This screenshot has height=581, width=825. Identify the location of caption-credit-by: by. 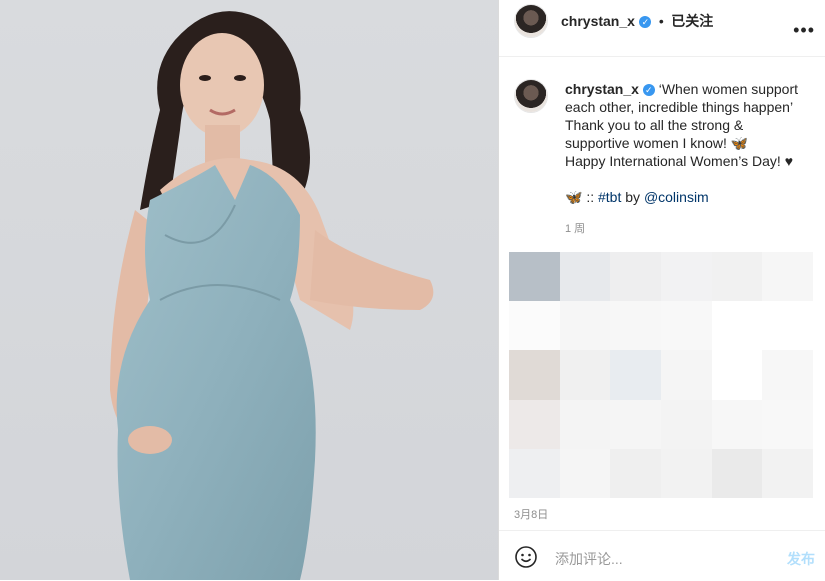
(632, 197).